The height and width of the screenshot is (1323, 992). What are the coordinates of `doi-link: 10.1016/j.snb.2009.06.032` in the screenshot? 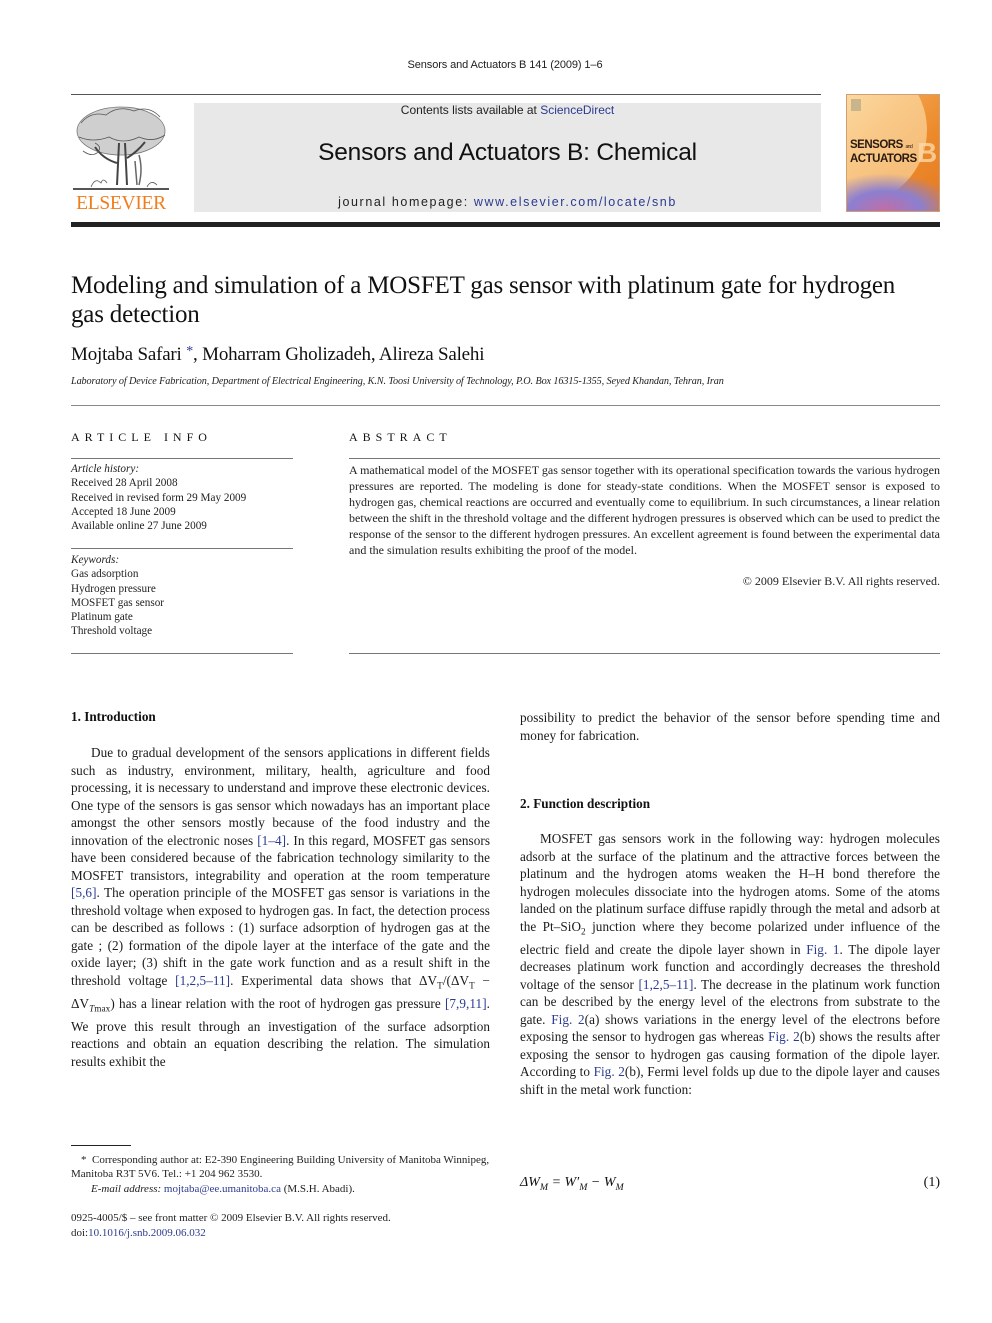 It's located at (147, 1233).